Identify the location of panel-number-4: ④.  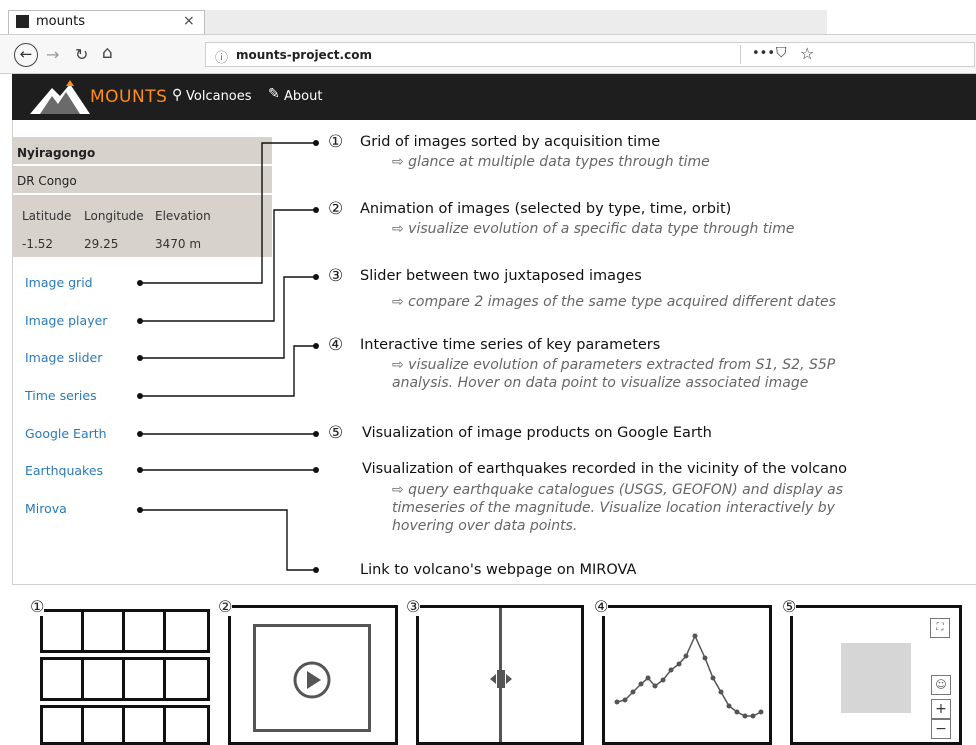
(601, 606).